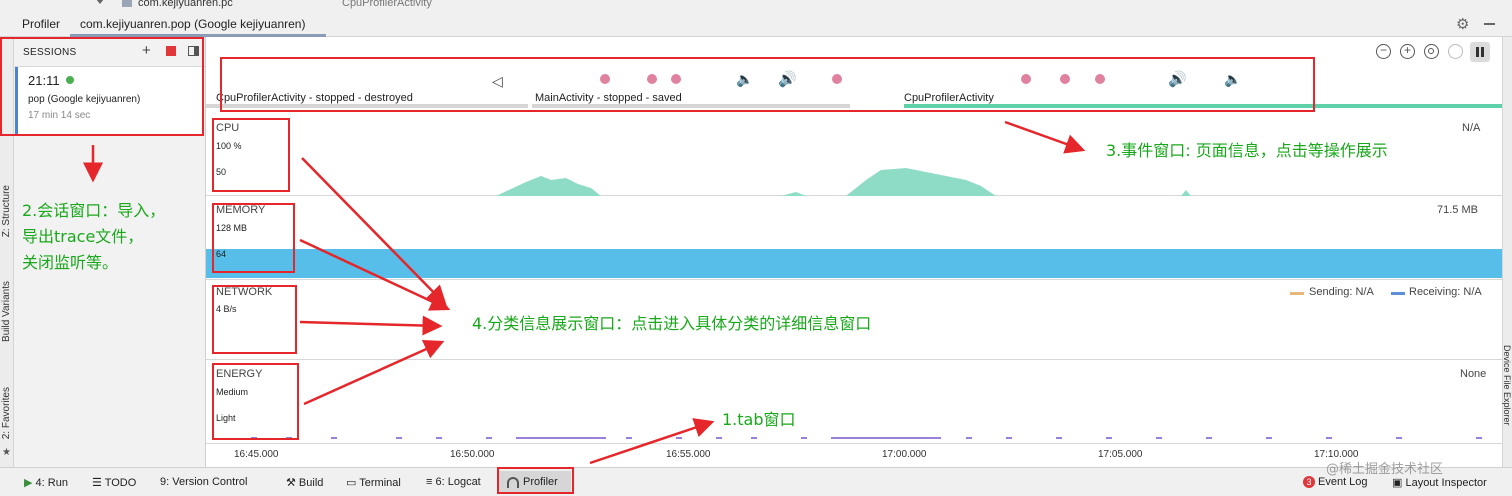 Image resolution: width=1512 pixels, height=496 pixels. What do you see at coordinates (83, 236) in the screenshot?
I see `annotation-sessions-line2: 导出trace文件，` at bounding box center [83, 236].